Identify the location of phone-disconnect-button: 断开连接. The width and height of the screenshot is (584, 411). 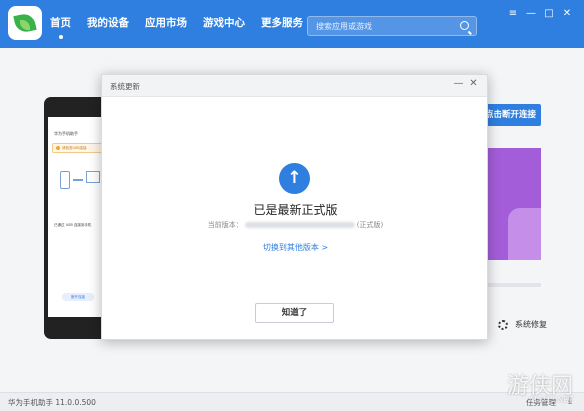
(78, 297).